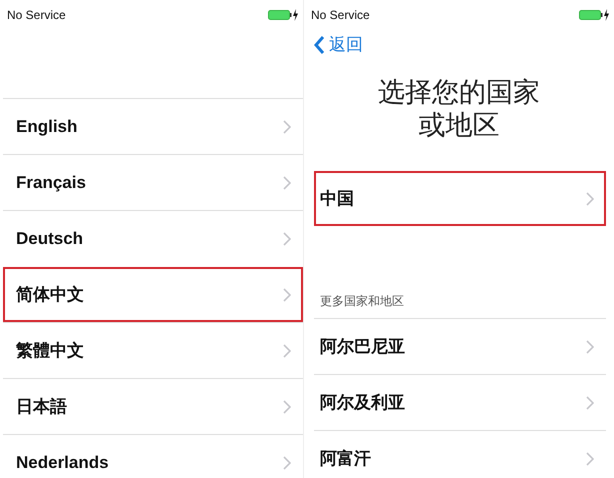 Image resolution: width=614 pixels, height=478 pixels. I want to click on section-header: 更多国家和地区, so click(362, 301).